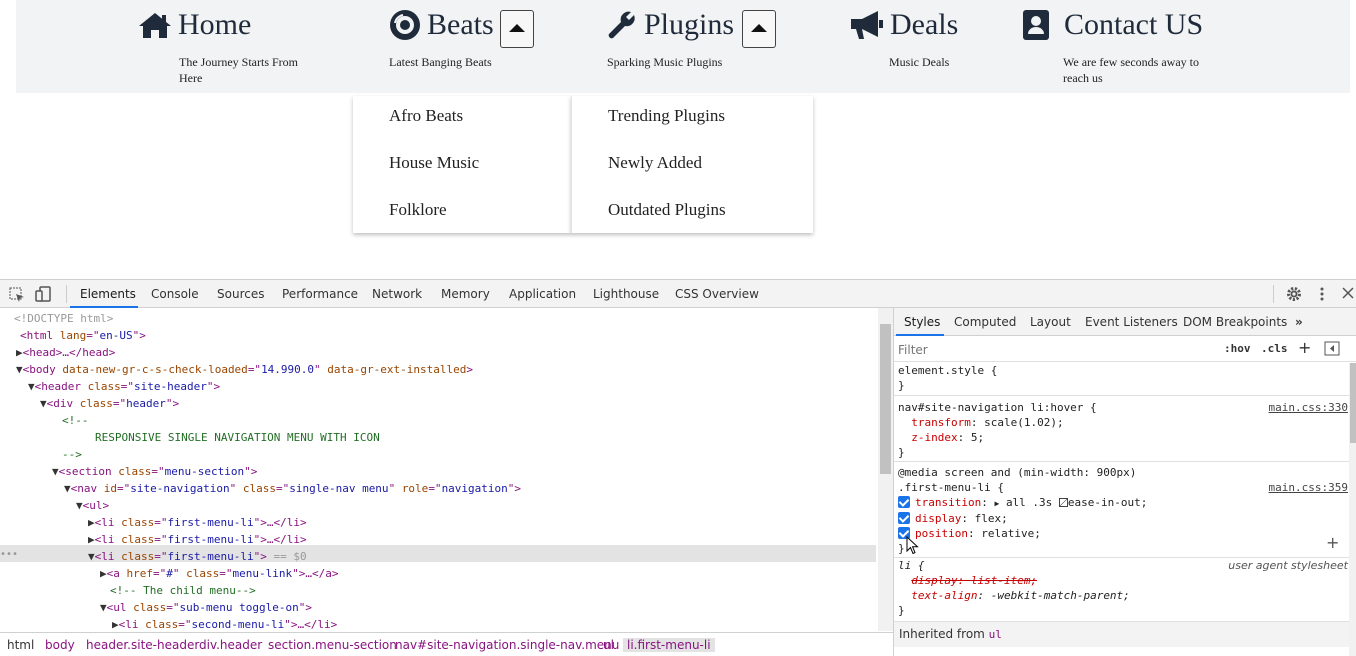 Image resolution: width=1356 pixels, height=656 pixels. I want to click on bezier-editor-icon, so click(1063, 502).